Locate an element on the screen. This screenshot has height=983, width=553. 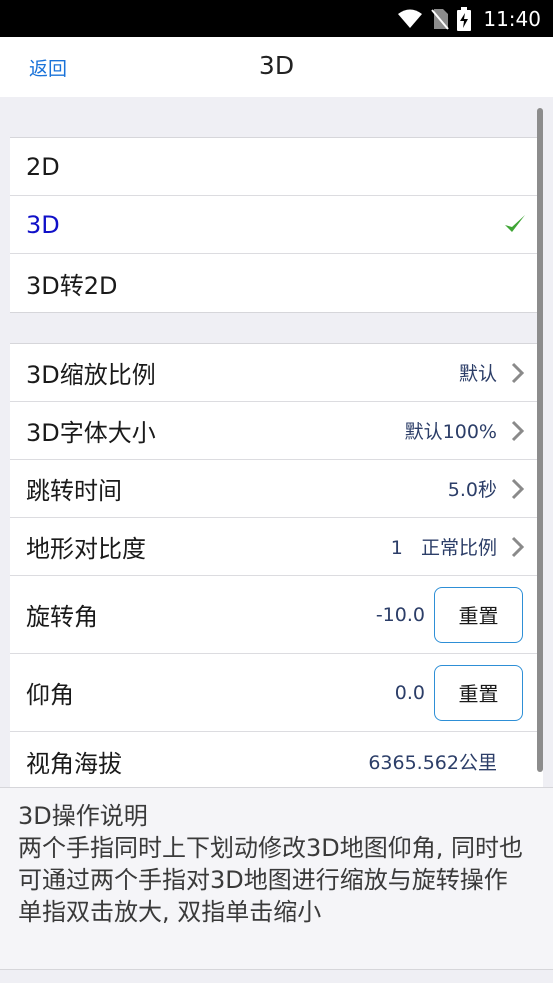
setting-zoom-scale: 3D缩放比例 默认 is located at coordinates (276, 373).